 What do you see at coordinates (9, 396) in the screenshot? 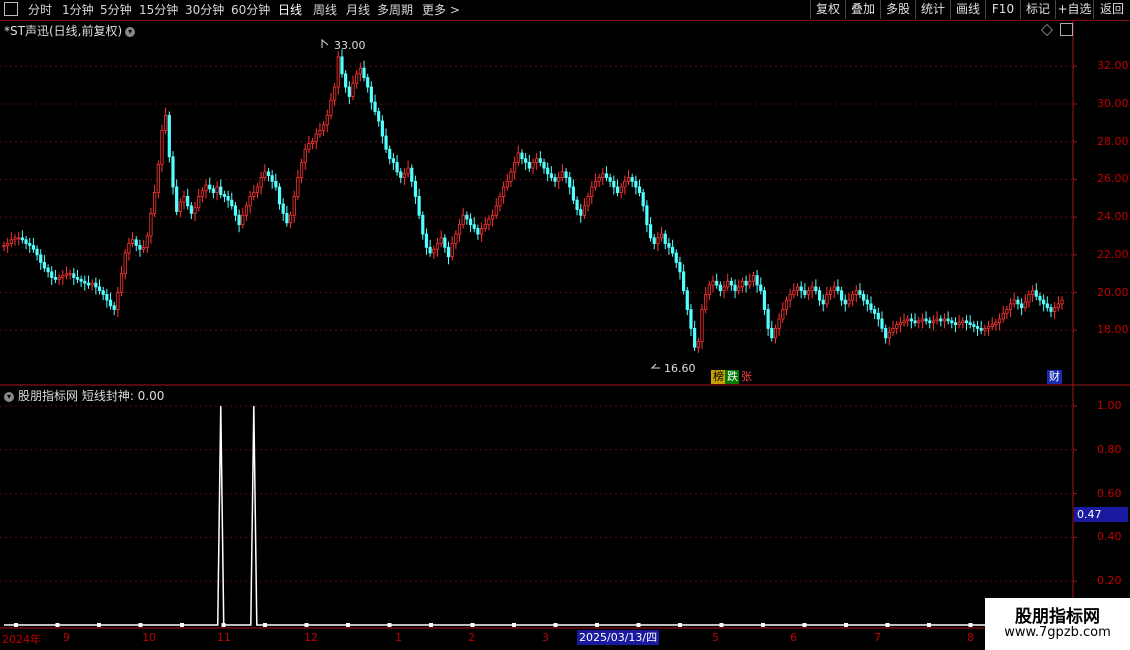
I see `indicator-dropdown-icon: ▾` at bounding box center [9, 396].